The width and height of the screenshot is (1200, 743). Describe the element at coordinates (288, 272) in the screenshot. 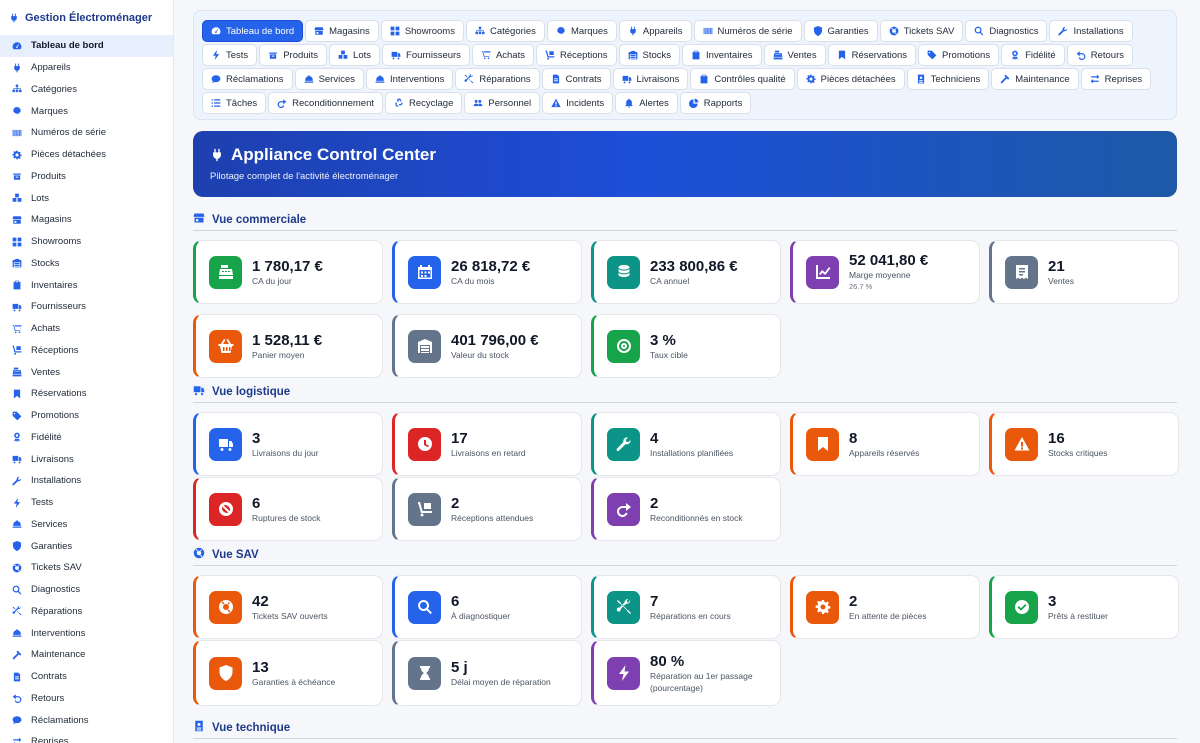

I see `kpi-card: 1 780,17 € CA du jour` at that location.